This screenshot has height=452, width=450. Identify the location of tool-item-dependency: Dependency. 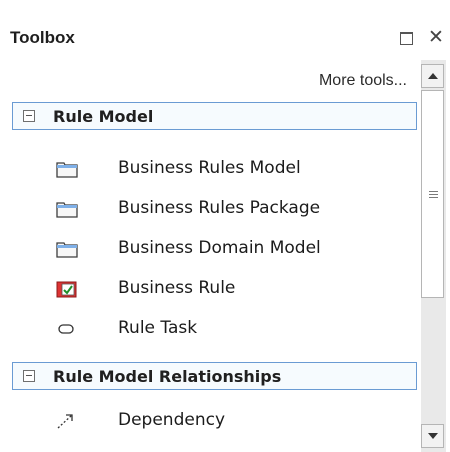
(226, 421).